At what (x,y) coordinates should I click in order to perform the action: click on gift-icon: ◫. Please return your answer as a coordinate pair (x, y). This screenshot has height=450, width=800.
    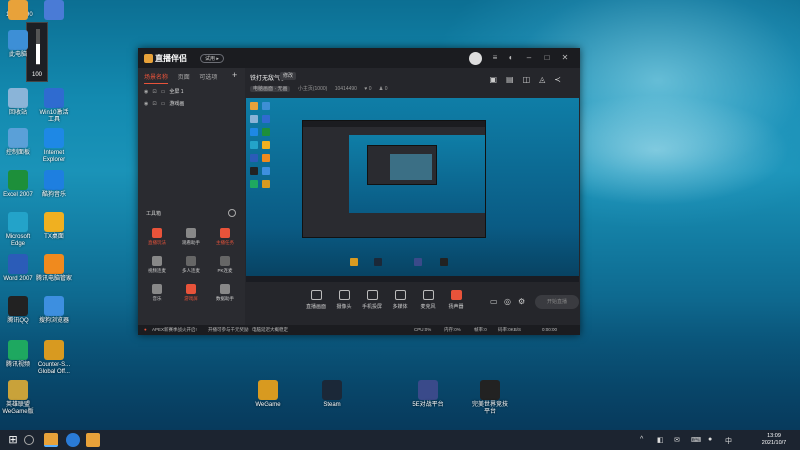
    Looking at the image, I should click on (531, 79).